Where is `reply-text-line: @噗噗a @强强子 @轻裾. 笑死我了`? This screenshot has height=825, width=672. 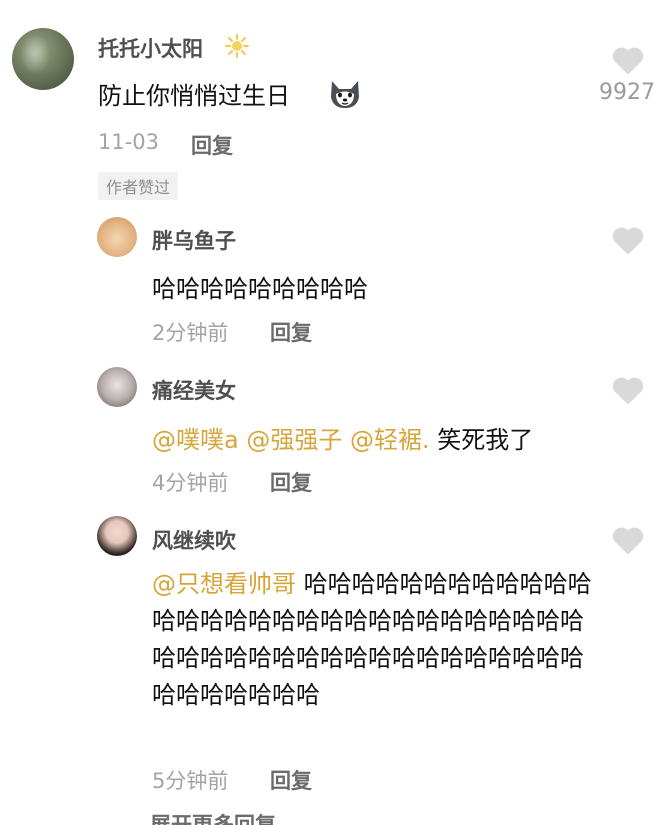 reply-text-line: @噗噗a @强强子 @轻裾. 笑死我了 is located at coordinates (342, 437).